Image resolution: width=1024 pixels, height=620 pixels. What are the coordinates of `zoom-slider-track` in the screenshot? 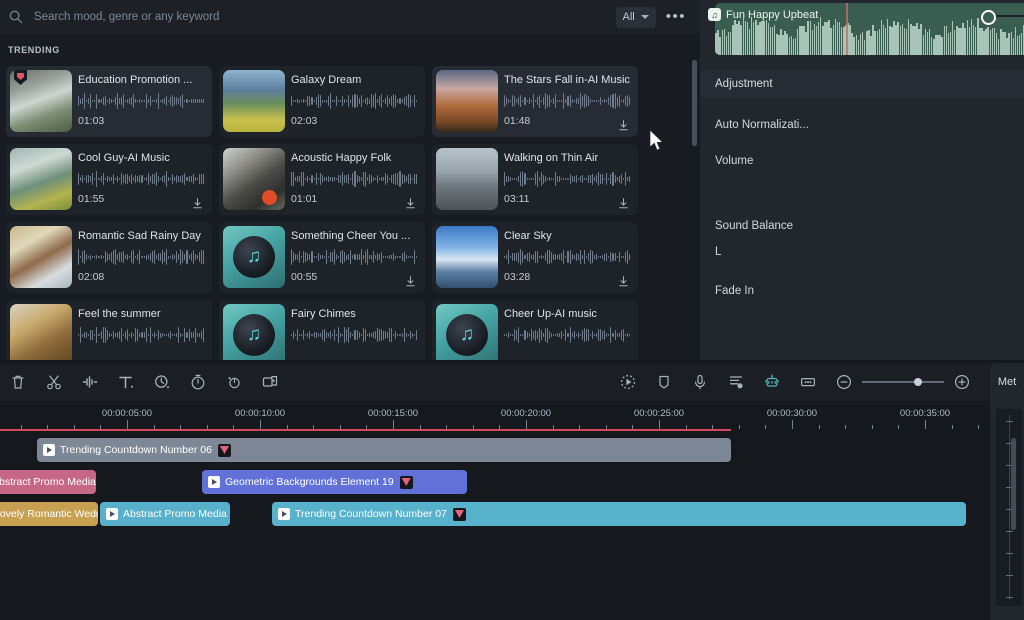 It's located at (903, 382).